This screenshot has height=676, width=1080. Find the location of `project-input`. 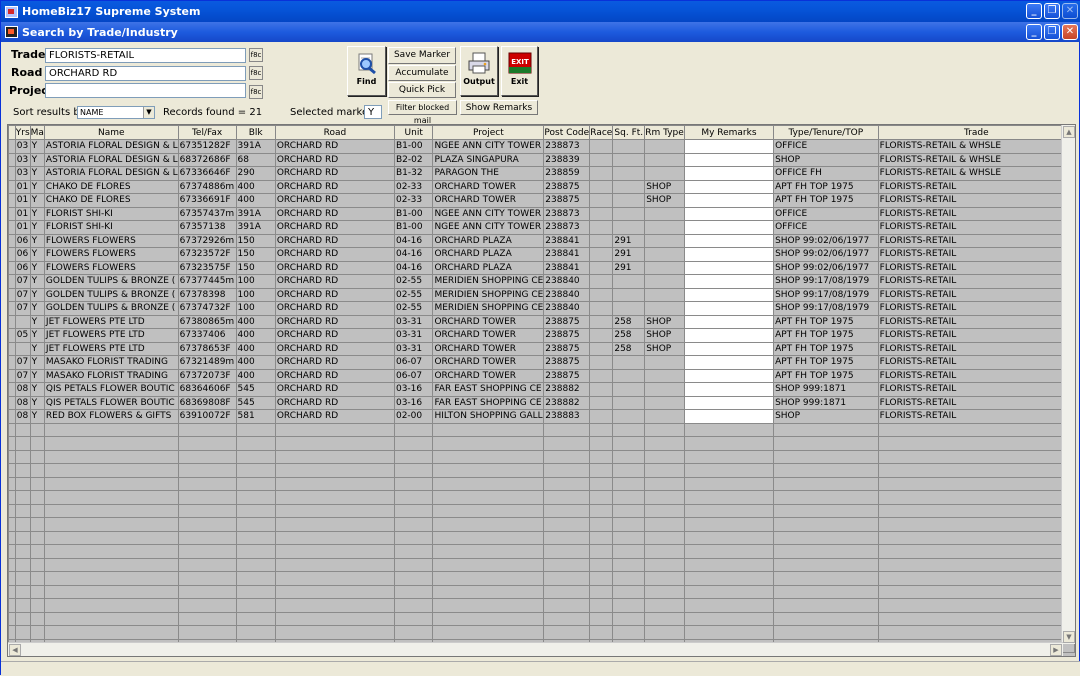

project-input is located at coordinates (145, 90).